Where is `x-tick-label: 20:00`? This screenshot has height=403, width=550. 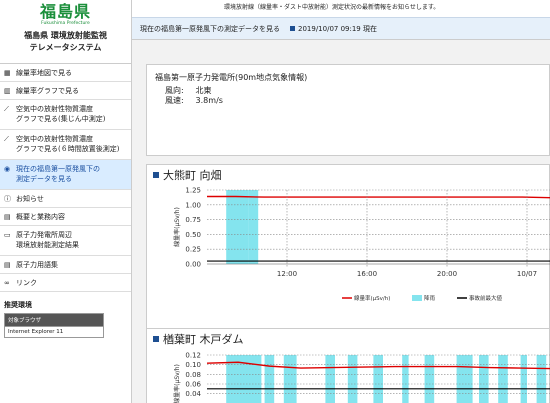
x-tick-label: 20:00 is located at coordinates (447, 274).